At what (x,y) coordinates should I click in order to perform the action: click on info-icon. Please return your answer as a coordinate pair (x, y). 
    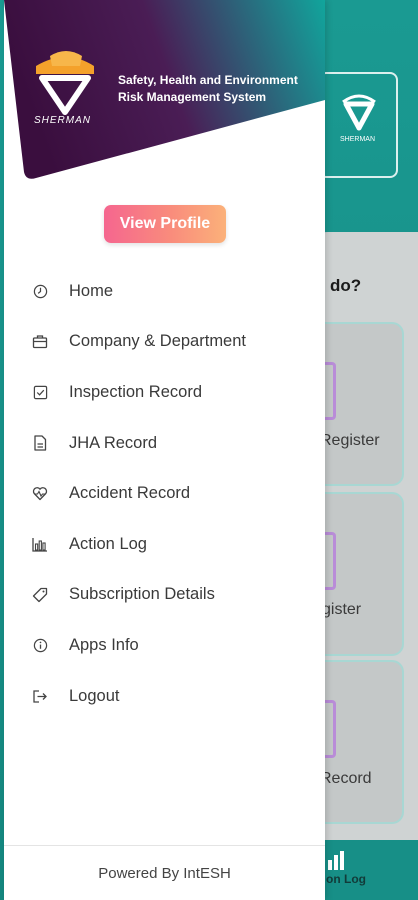
    Looking at the image, I should click on (40, 645).